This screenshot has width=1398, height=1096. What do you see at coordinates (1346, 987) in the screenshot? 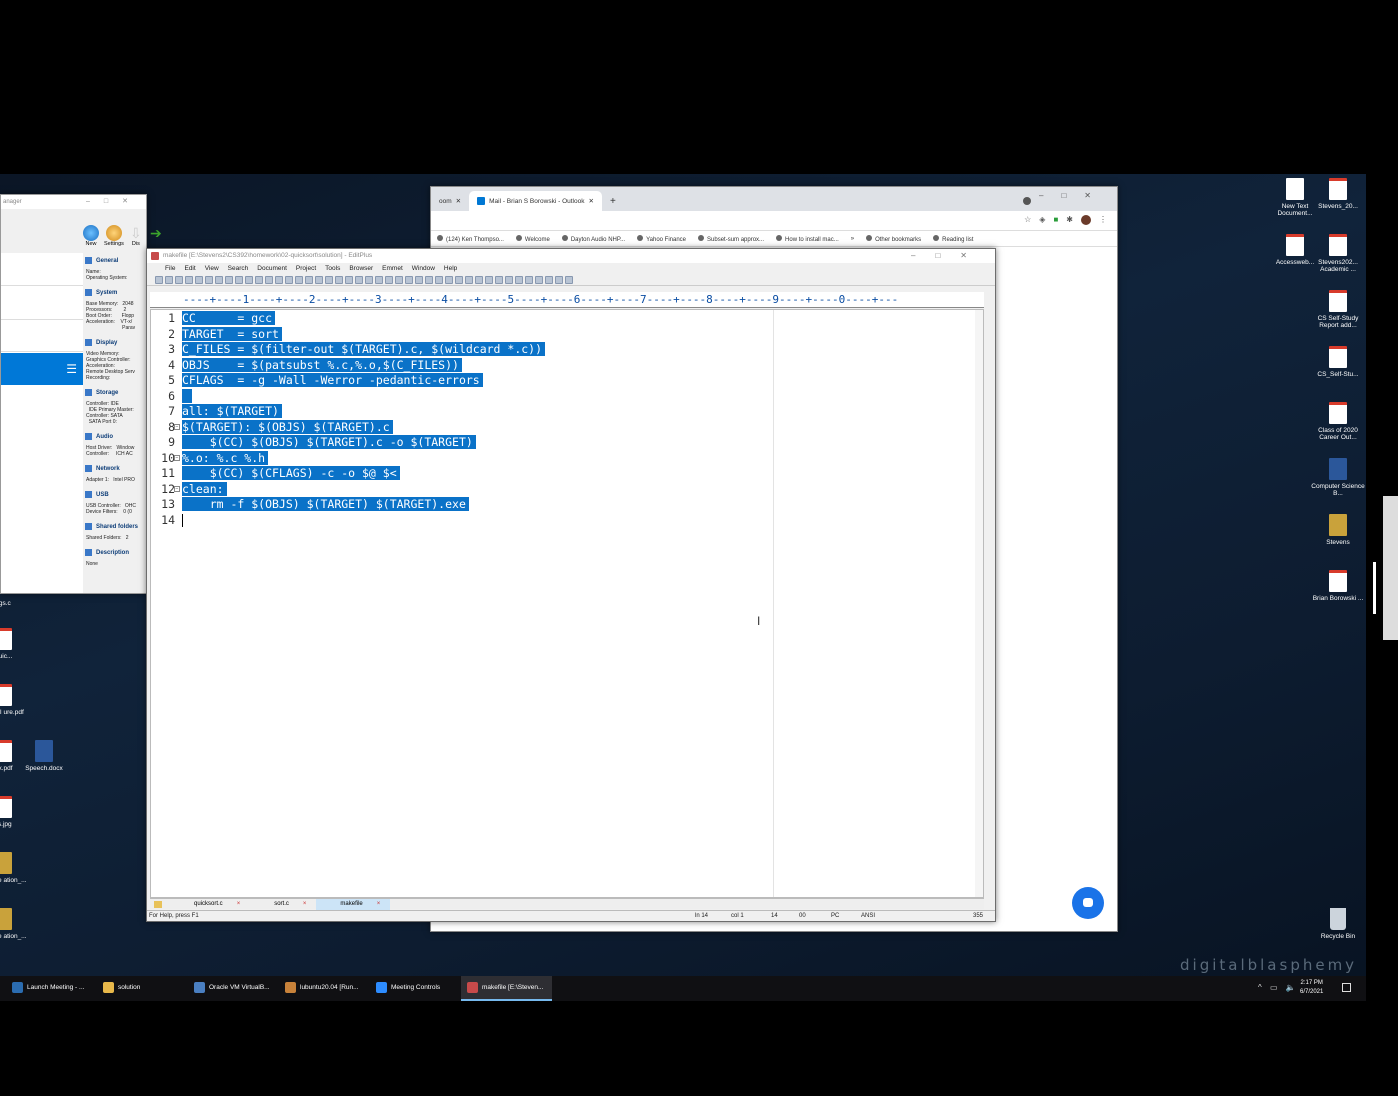
I see `notification-icon` at bounding box center [1346, 987].